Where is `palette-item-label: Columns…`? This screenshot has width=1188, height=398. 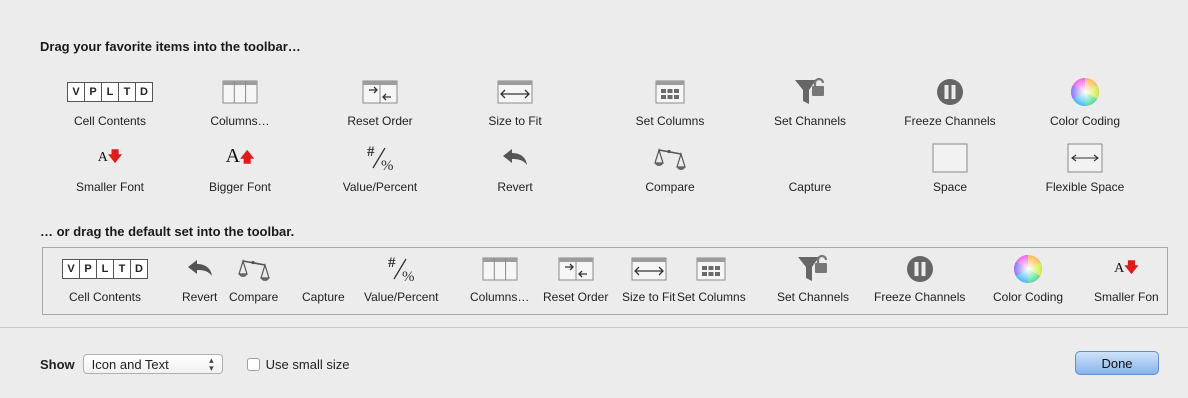
palette-item-label: Columns… is located at coordinates (240, 121).